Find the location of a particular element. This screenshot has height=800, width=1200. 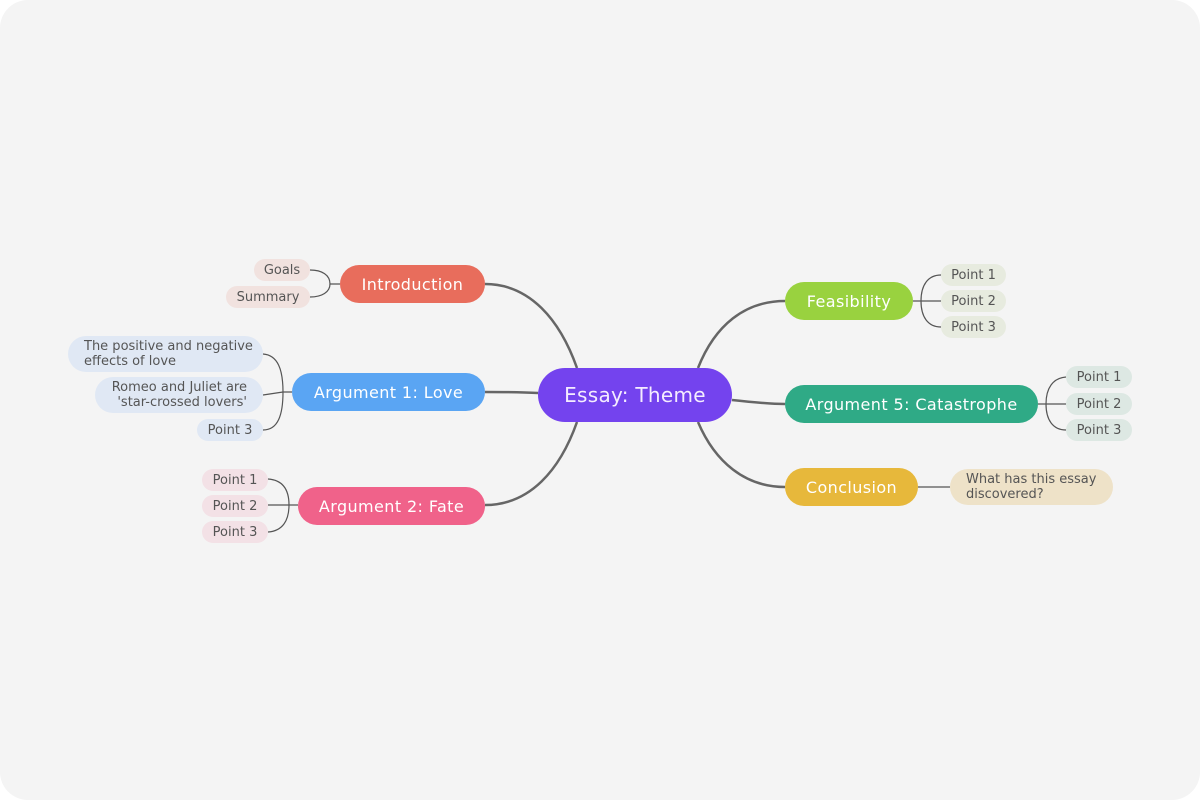

branch-label: Argument 2: Fate is located at coordinates (391, 506).